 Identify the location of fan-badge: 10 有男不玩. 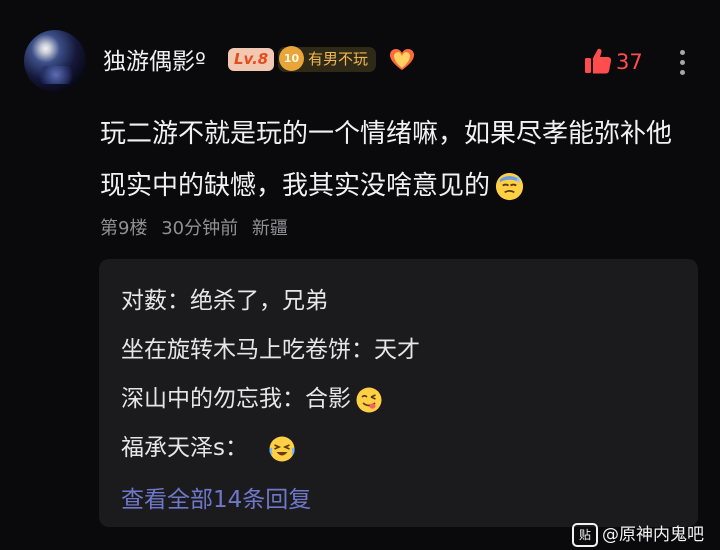
(327, 59).